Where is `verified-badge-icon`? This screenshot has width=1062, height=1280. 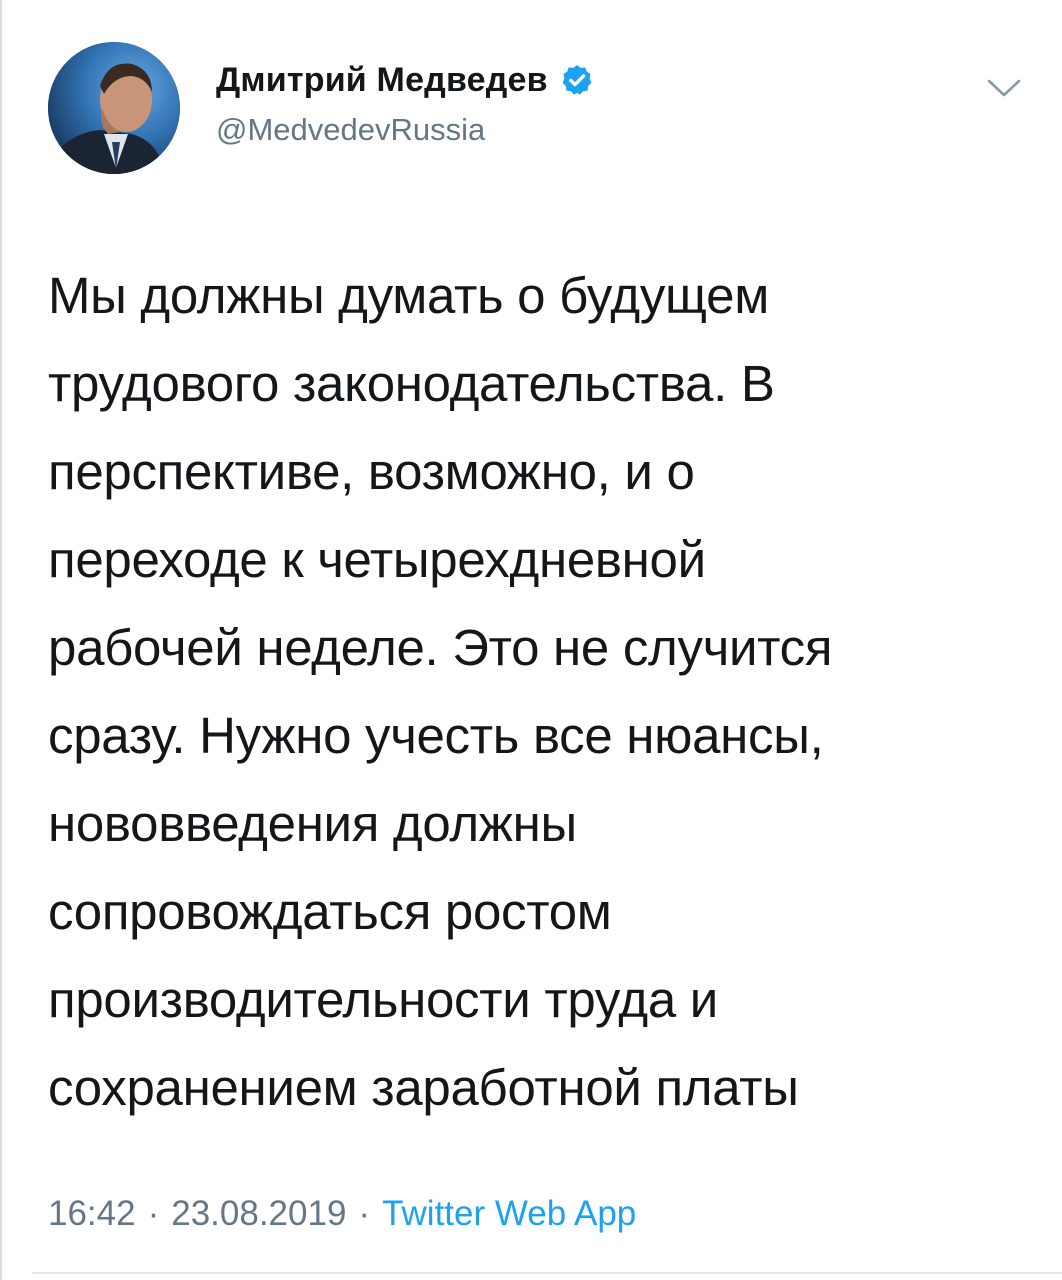 verified-badge-icon is located at coordinates (577, 80).